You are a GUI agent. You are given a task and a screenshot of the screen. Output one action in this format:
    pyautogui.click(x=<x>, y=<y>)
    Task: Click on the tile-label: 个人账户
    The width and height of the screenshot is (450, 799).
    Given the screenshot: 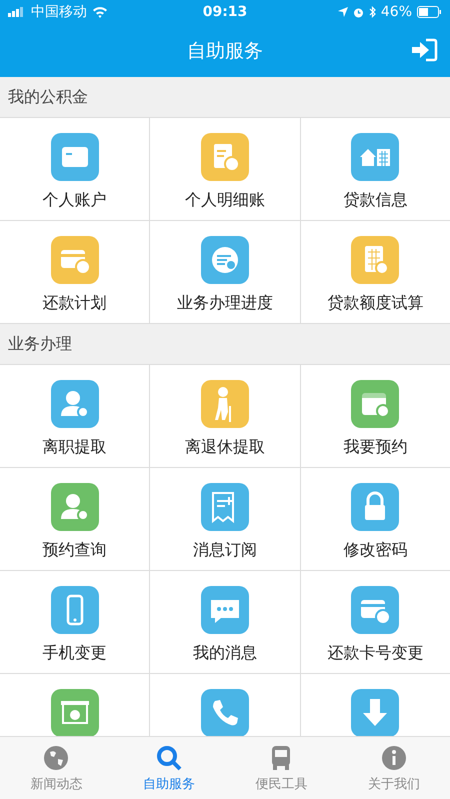 What is the action you would take?
    pyautogui.click(x=74, y=200)
    